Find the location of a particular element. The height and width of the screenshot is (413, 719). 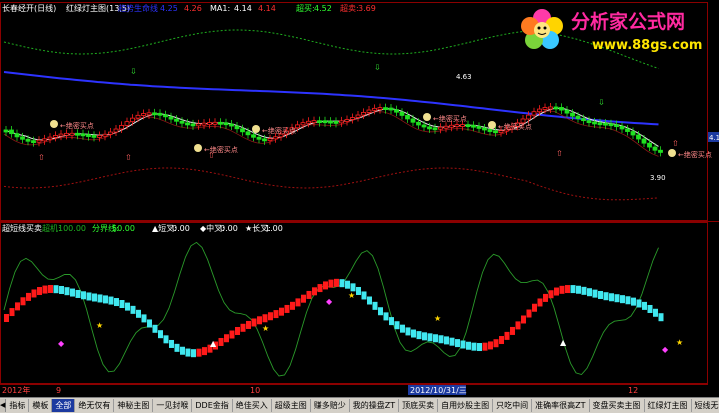

legend-item: 4.14 is located at coordinates (267, 8).